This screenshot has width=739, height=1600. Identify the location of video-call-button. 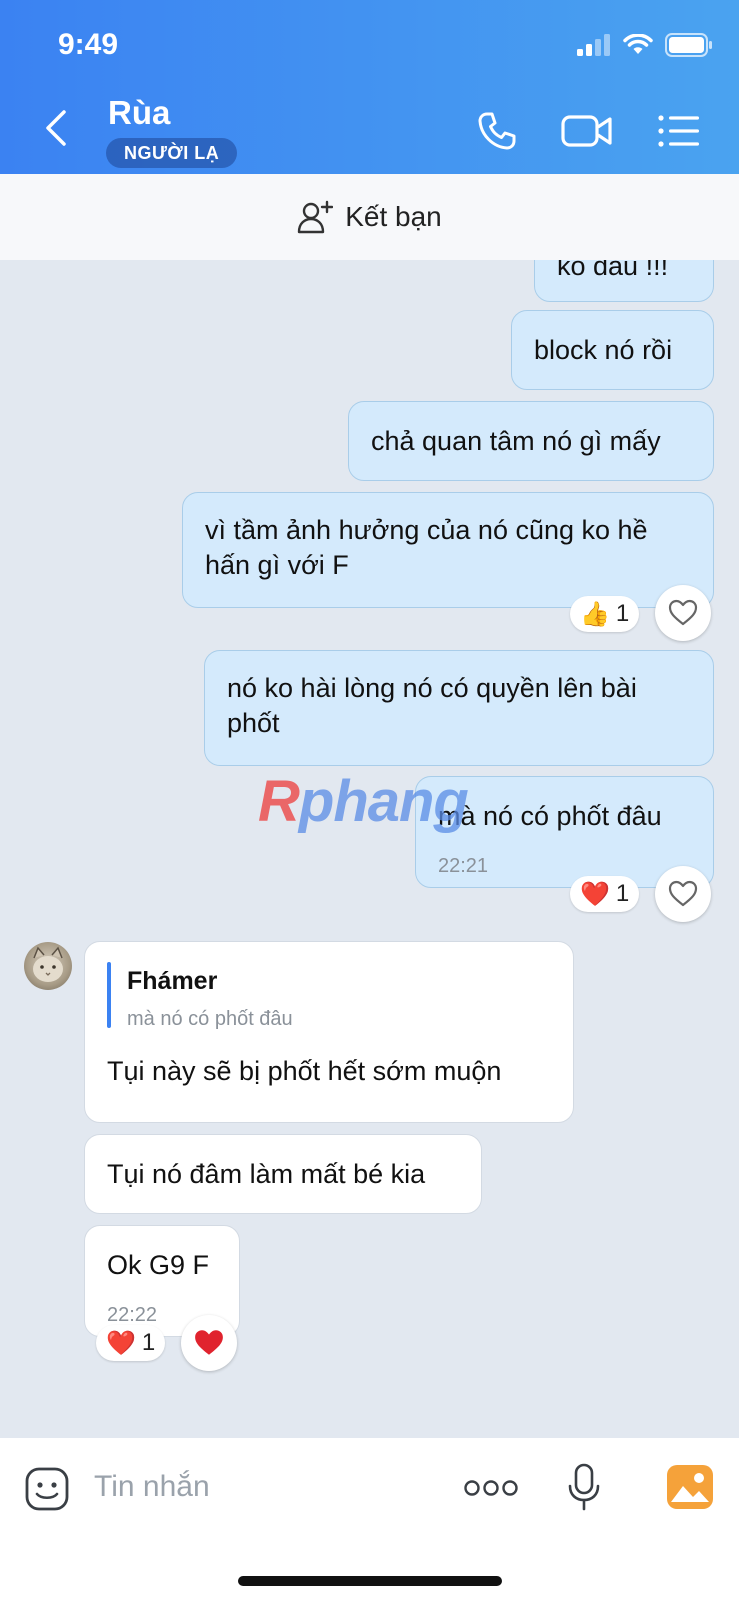
(587, 131).